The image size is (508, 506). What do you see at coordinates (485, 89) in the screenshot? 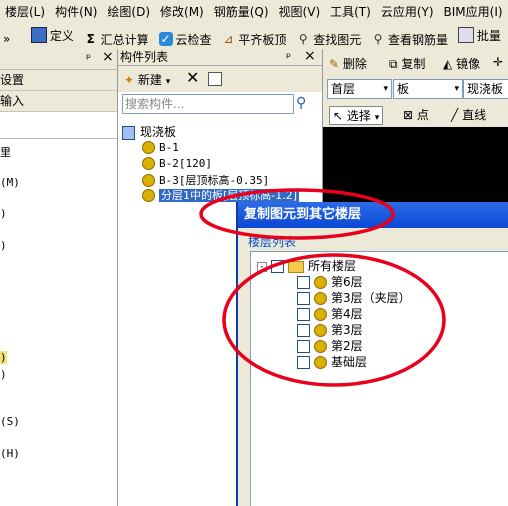
I see `subtype-select: 现浇板` at bounding box center [485, 89].